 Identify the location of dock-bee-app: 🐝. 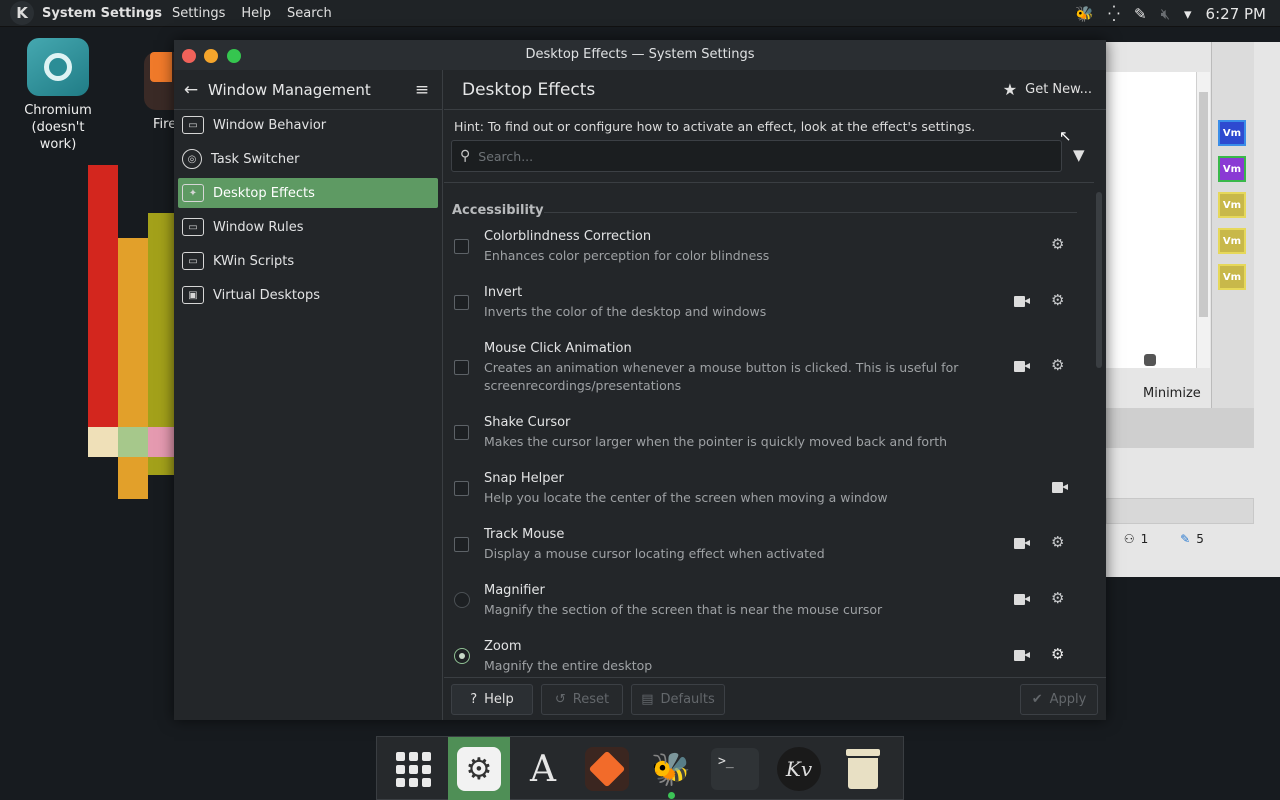
(671, 768).